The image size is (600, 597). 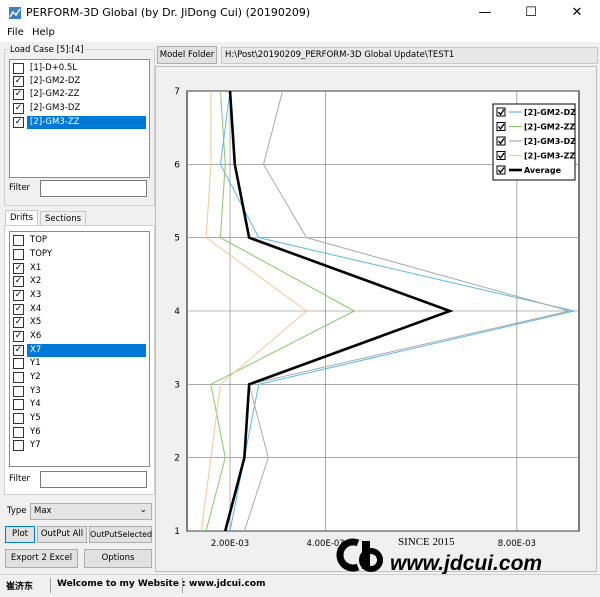 What do you see at coordinates (47, 50) in the screenshot?
I see `load-case-label: Load Case [5]:[4]` at bounding box center [47, 50].